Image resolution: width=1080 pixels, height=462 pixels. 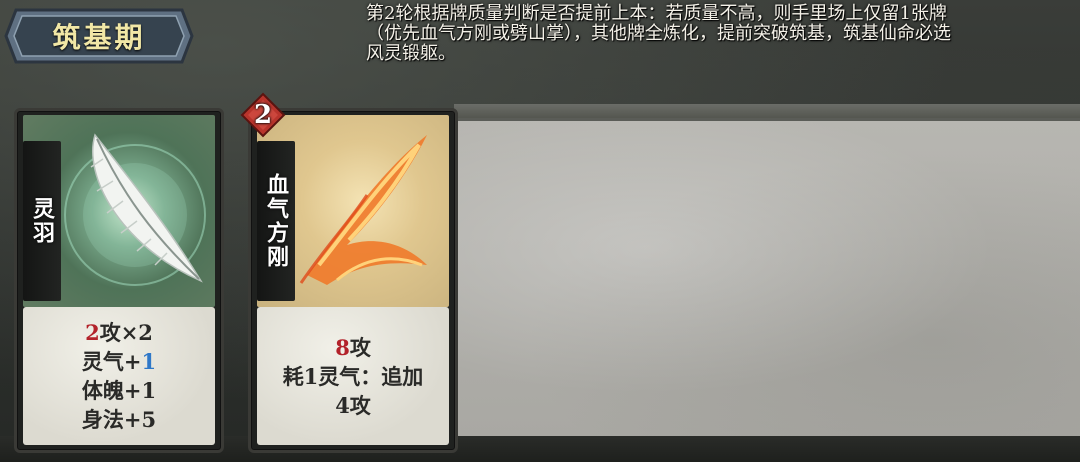 I want to click on card-name-band: 灵羽, so click(x=42, y=221).